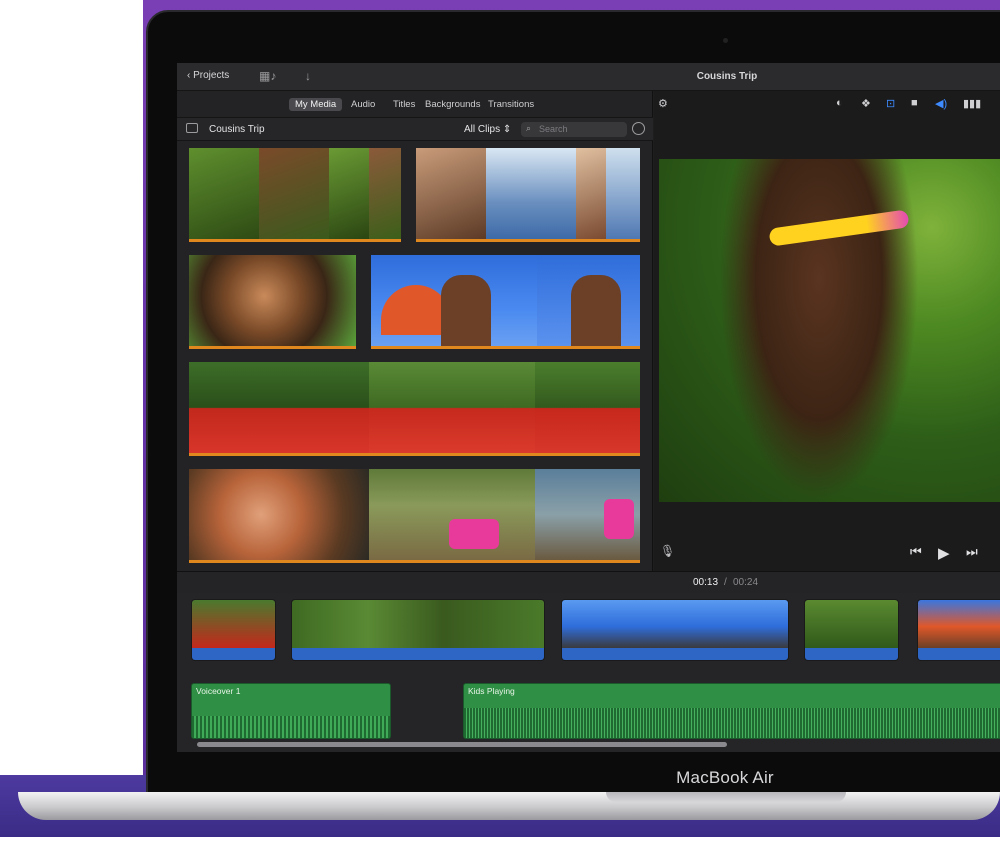 This screenshot has height=847, width=1000. I want to click on clip-filter-select: All Clips ⇕, so click(487, 129).